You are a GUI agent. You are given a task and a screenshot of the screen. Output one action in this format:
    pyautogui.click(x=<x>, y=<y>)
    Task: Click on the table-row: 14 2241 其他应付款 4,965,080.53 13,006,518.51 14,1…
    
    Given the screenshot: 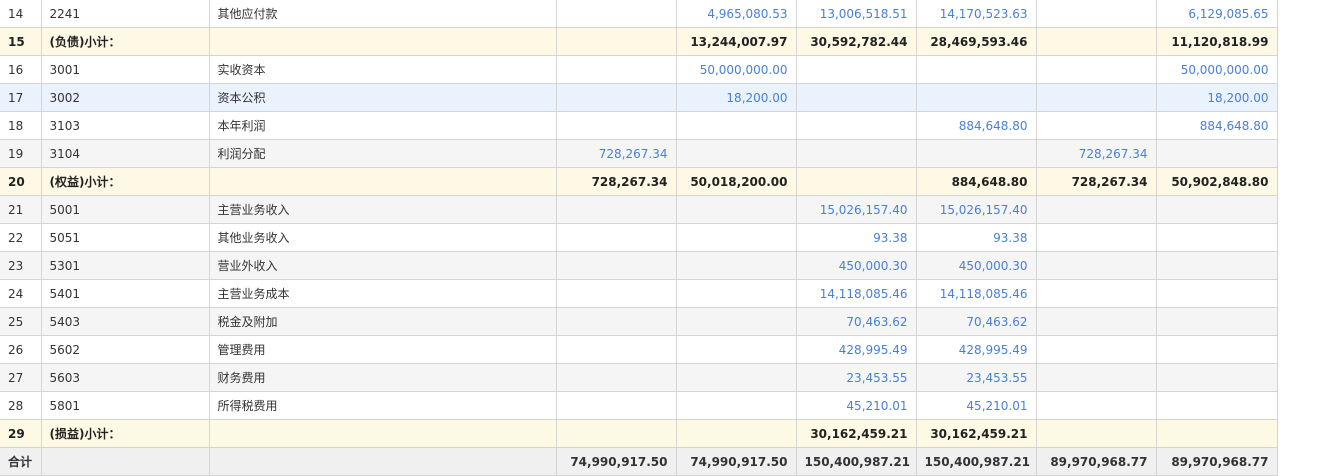 What is the action you would take?
    pyautogui.click(x=639, y=14)
    